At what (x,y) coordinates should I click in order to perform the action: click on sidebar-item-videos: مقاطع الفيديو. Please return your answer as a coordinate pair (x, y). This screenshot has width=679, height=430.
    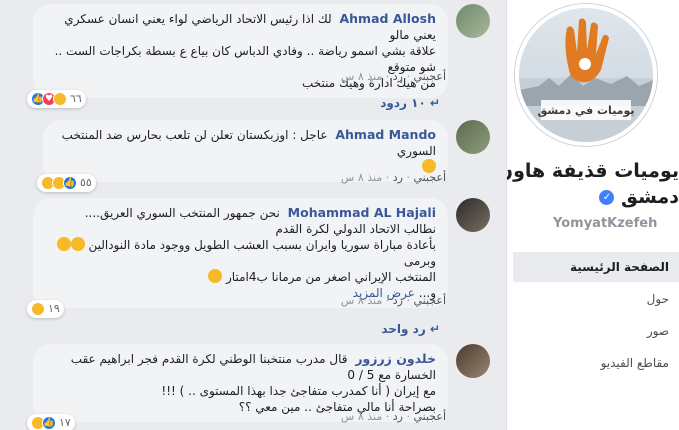
    Looking at the image, I should click on (596, 363).